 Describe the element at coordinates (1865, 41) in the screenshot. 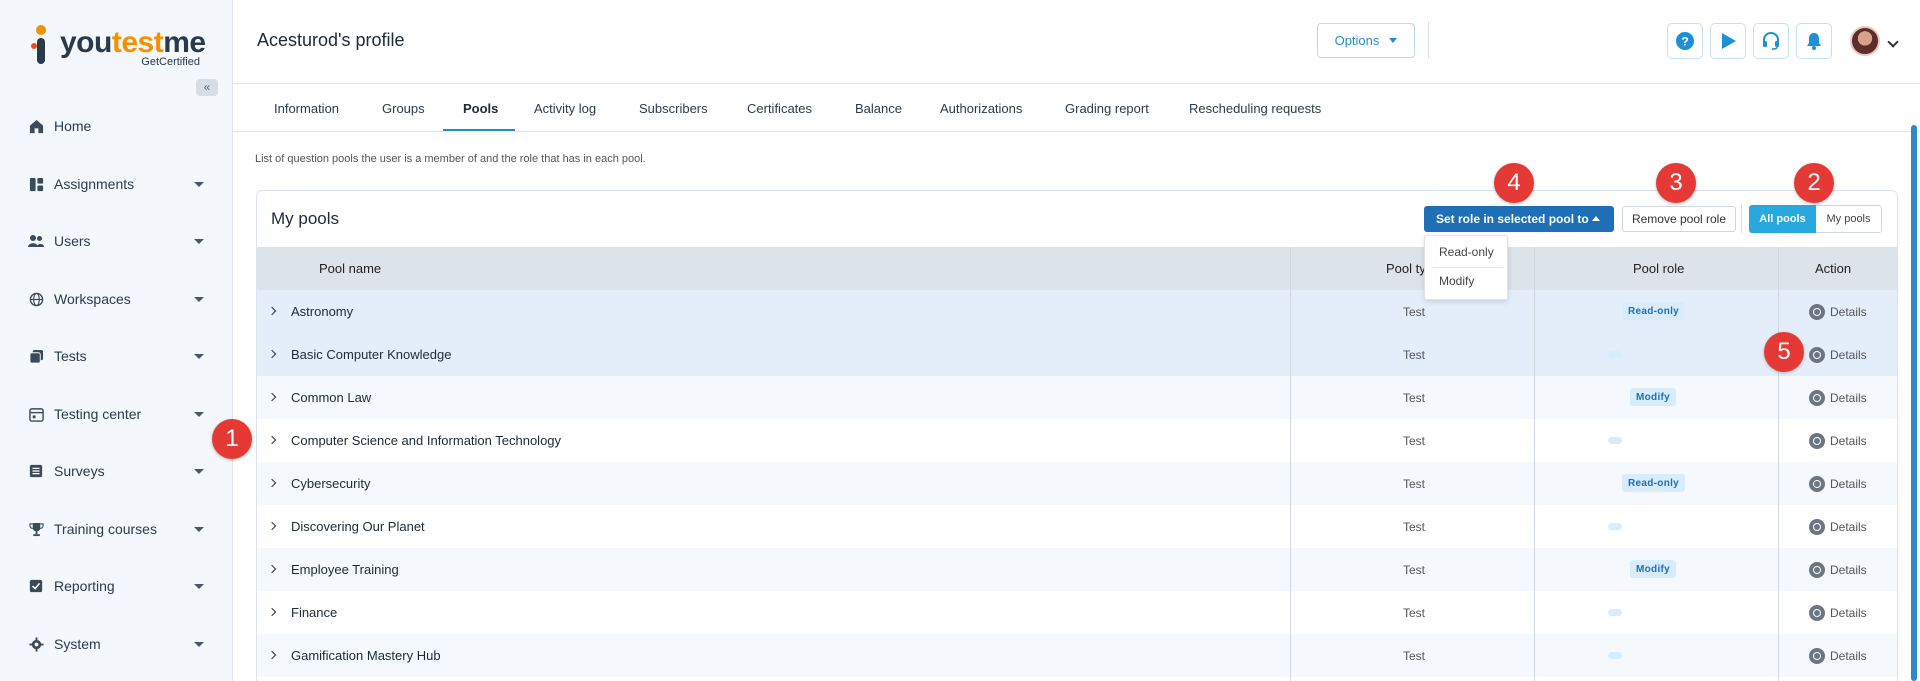

I see `avatar` at that location.